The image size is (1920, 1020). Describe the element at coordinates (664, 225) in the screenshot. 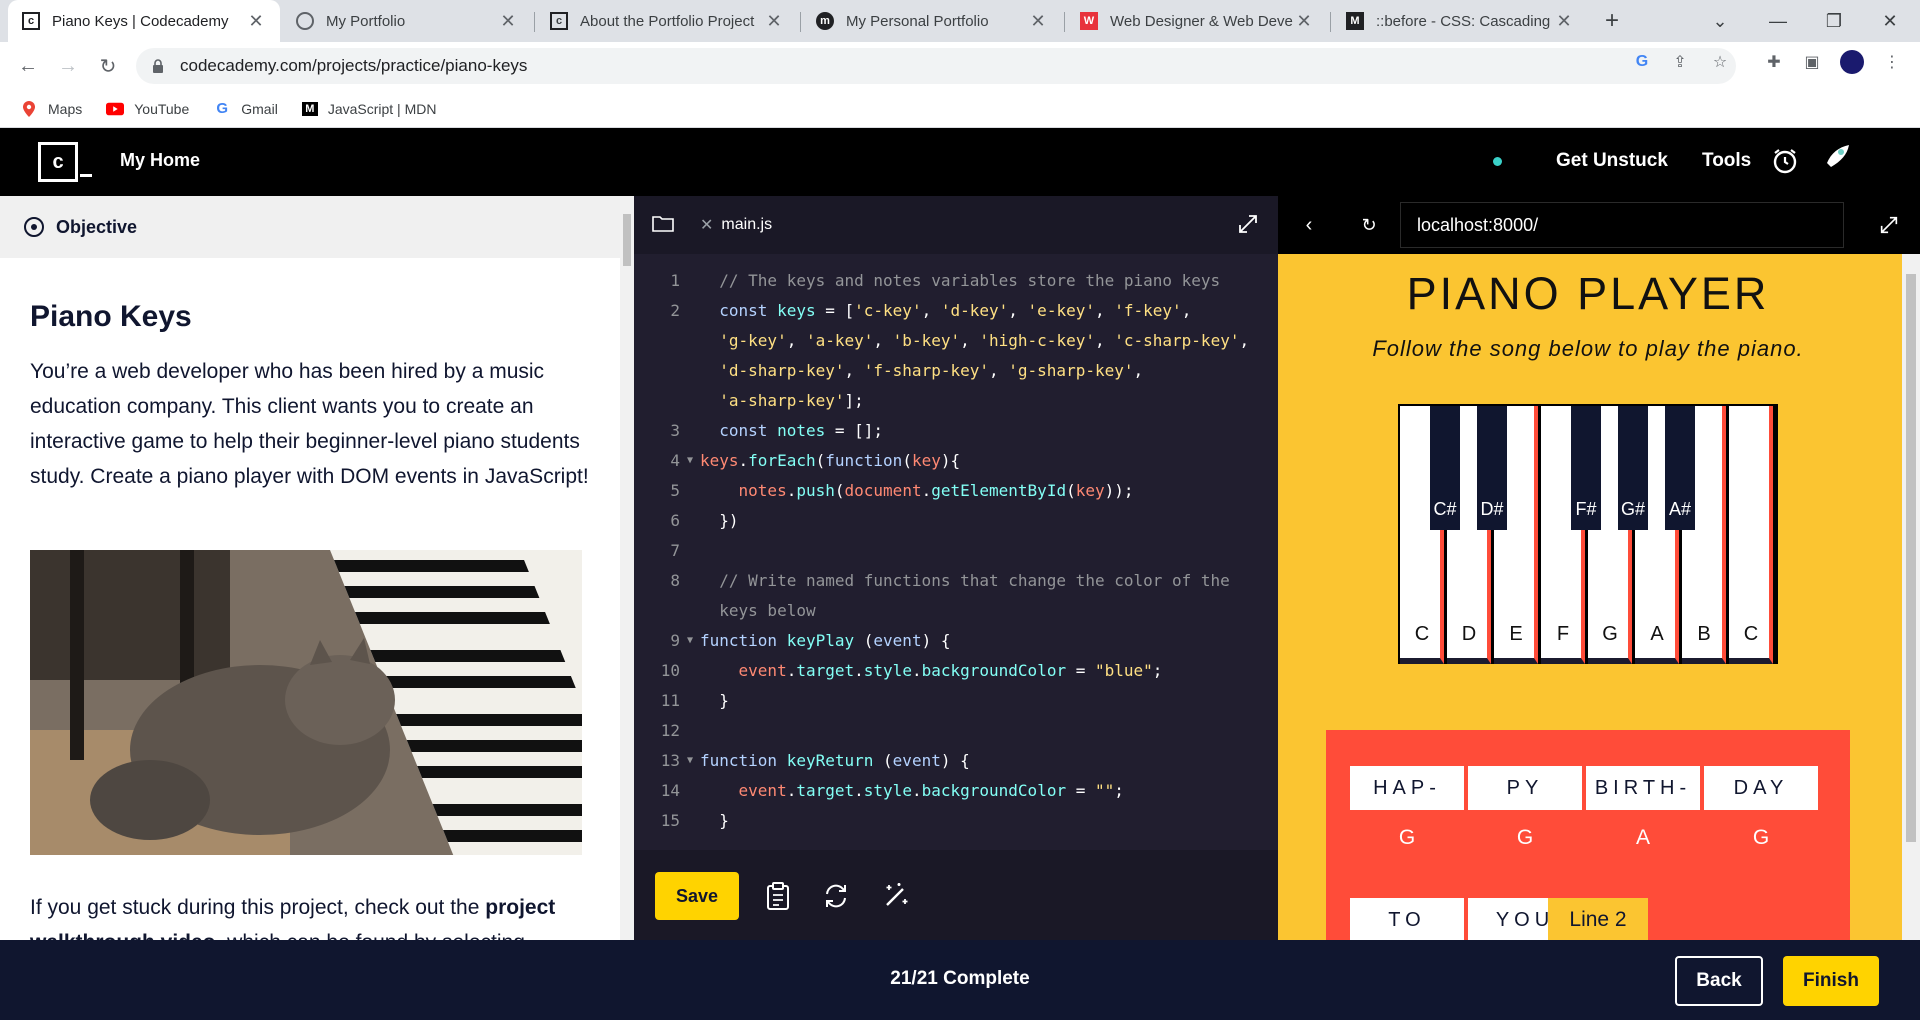

I see `folder-icon` at that location.